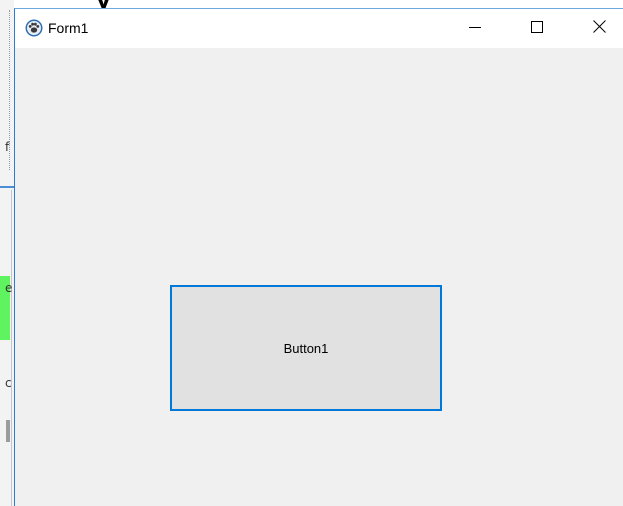 Image resolution: width=623 pixels, height=506 pixels. What do you see at coordinates (9, 288) in the screenshot?
I see `background-text-fragment-2: e` at bounding box center [9, 288].